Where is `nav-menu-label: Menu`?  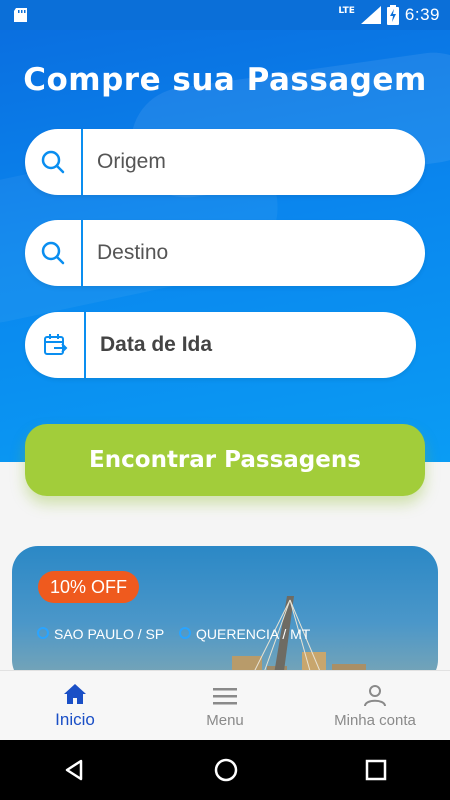
nav-menu-label: Menu is located at coordinates (225, 720).